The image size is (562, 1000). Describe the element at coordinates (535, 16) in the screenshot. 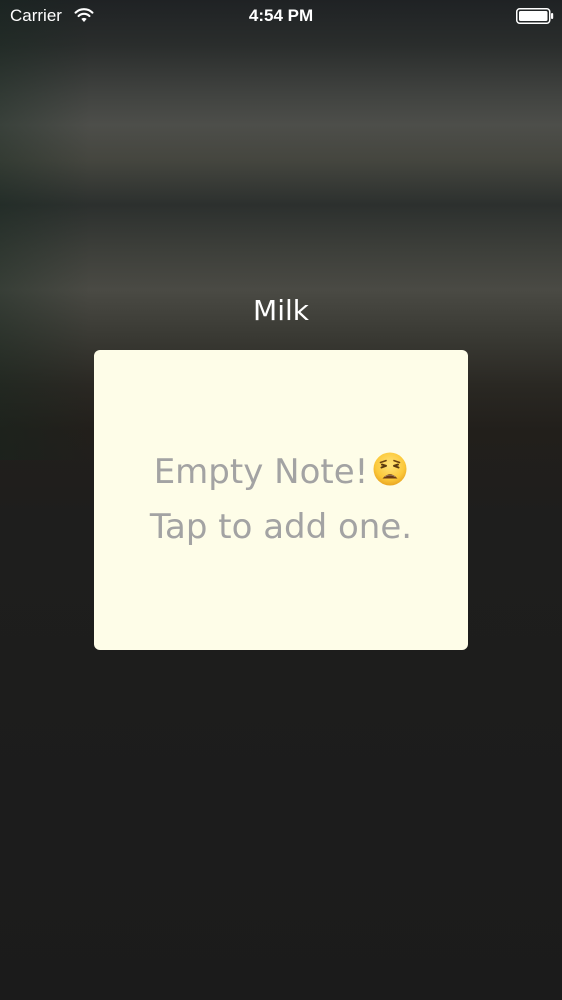

I see `battery-full-icon` at that location.